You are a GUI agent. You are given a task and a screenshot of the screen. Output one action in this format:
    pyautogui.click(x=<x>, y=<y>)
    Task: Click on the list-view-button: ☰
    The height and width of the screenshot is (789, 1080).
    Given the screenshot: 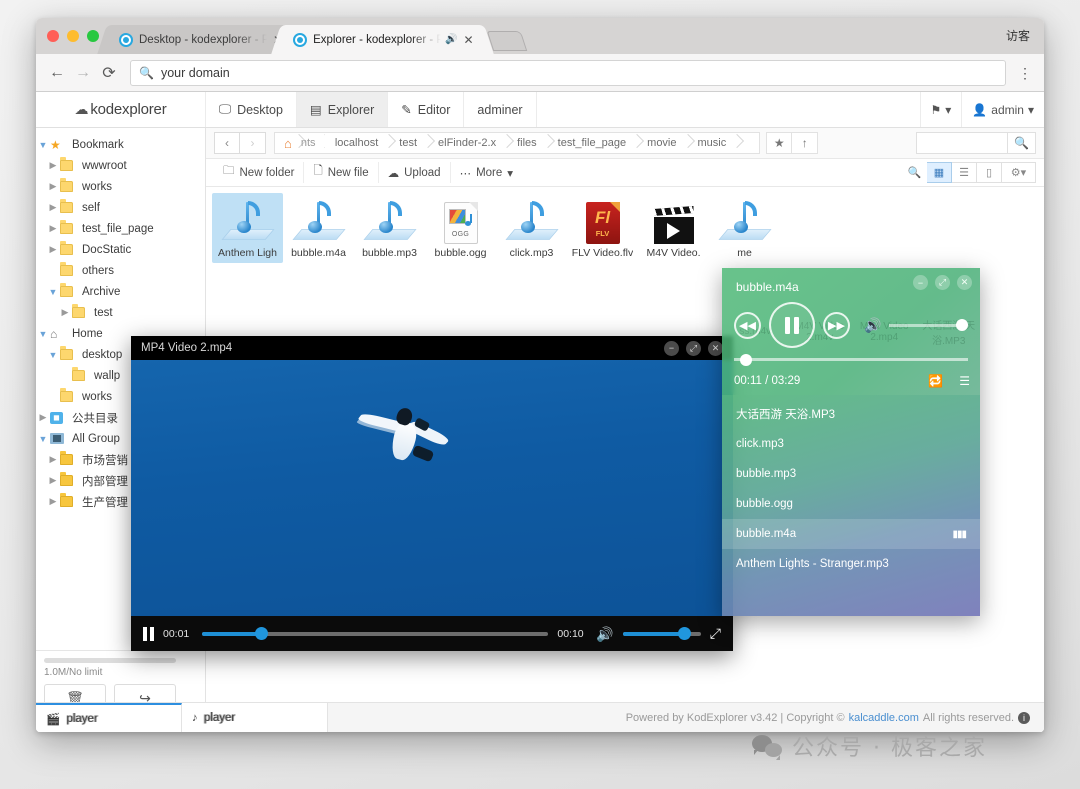 What is the action you would take?
    pyautogui.click(x=964, y=172)
    